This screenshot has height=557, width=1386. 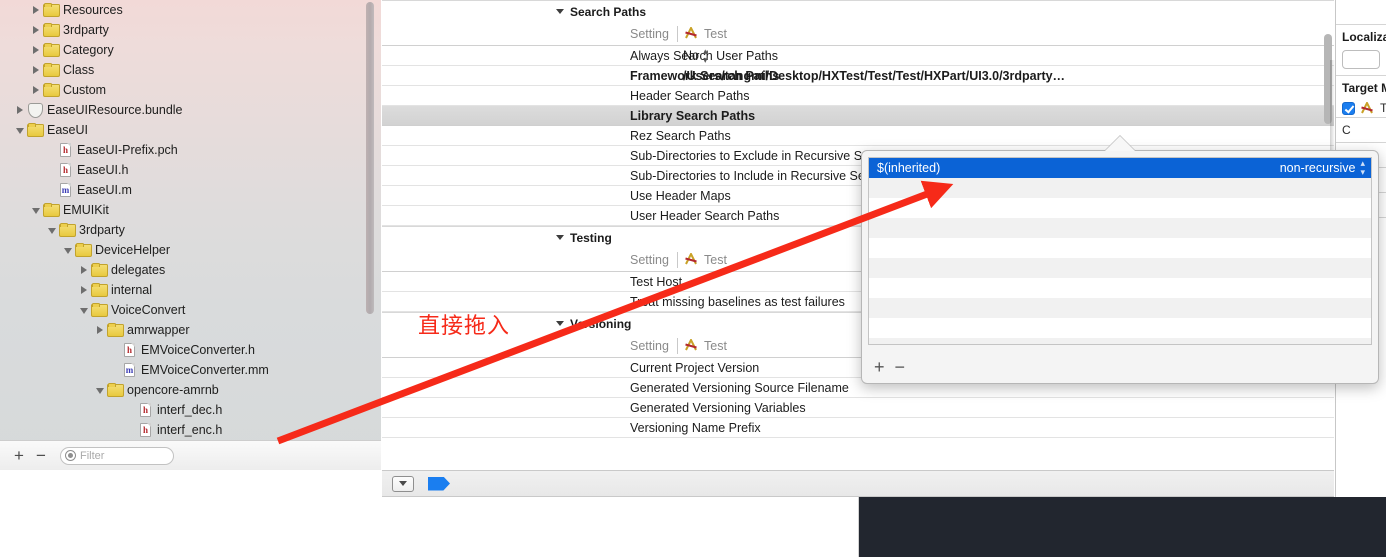 What do you see at coordinates (190, 210) in the screenshot?
I see `tree-row: EMUIKit` at bounding box center [190, 210].